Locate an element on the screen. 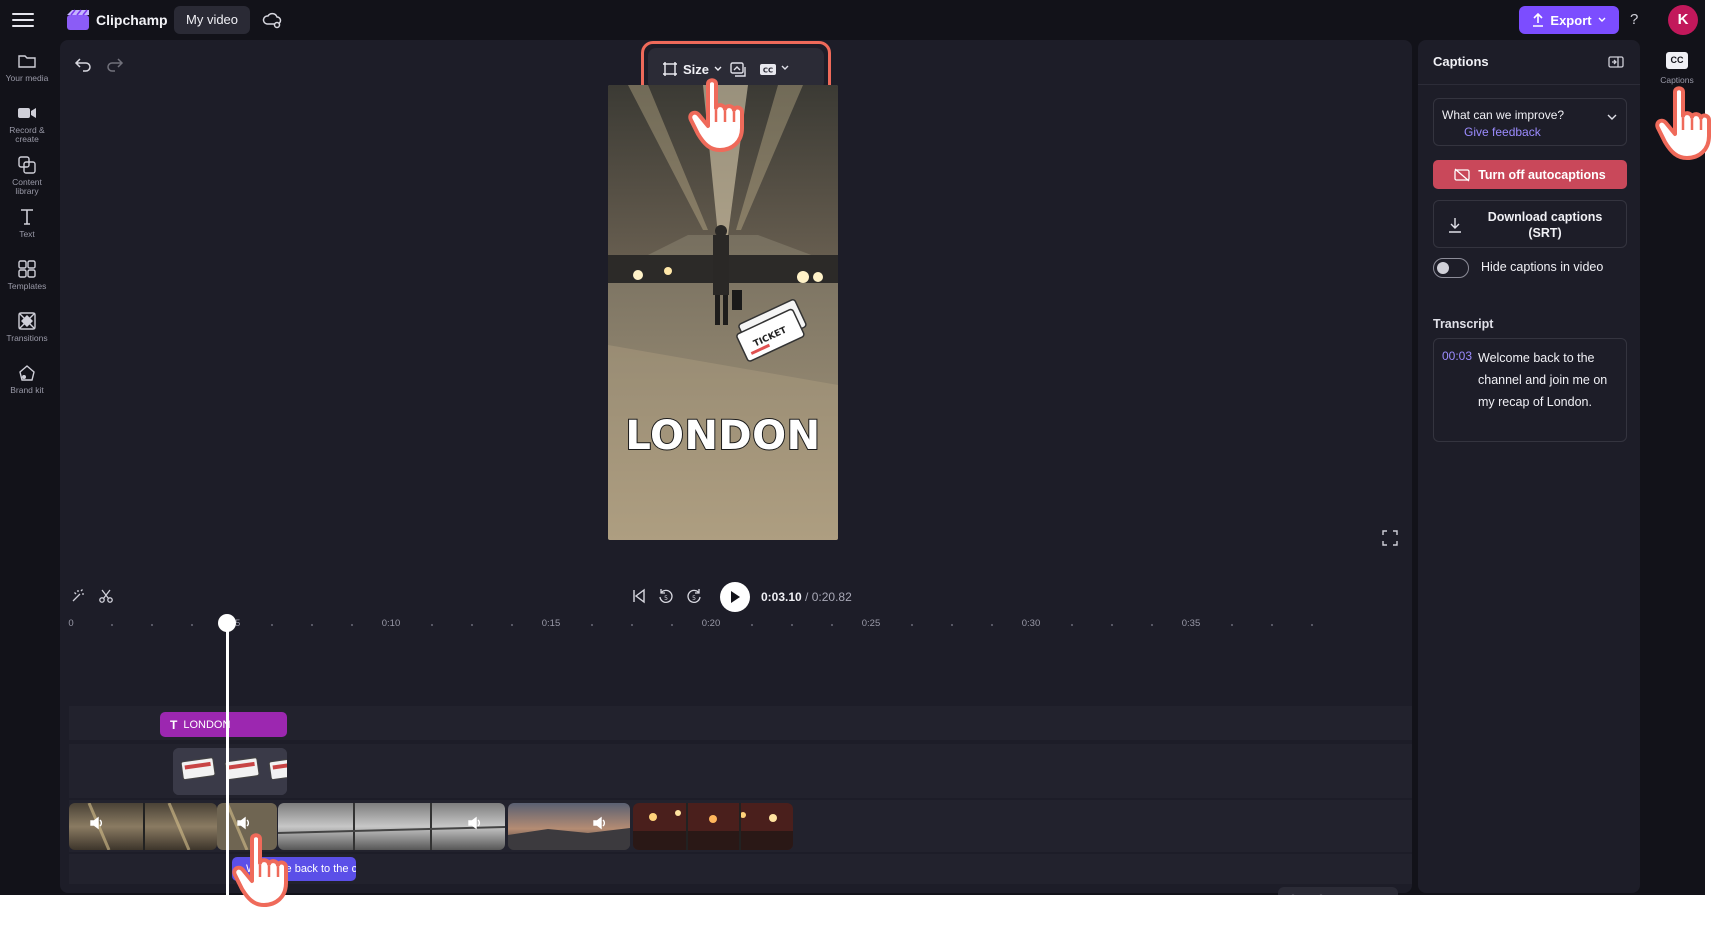  collapse-panel-icon is located at coordinates (1616, 62).